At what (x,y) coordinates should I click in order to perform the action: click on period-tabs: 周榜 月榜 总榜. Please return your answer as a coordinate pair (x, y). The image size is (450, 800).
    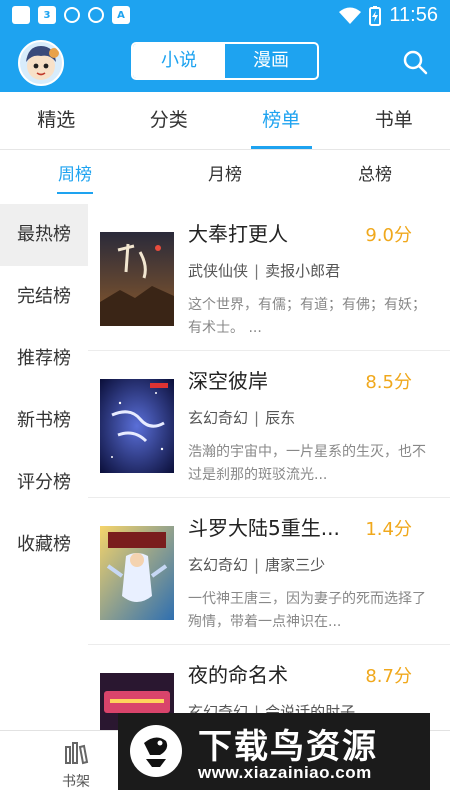
    Looking at the image, I should click on (225, 177).